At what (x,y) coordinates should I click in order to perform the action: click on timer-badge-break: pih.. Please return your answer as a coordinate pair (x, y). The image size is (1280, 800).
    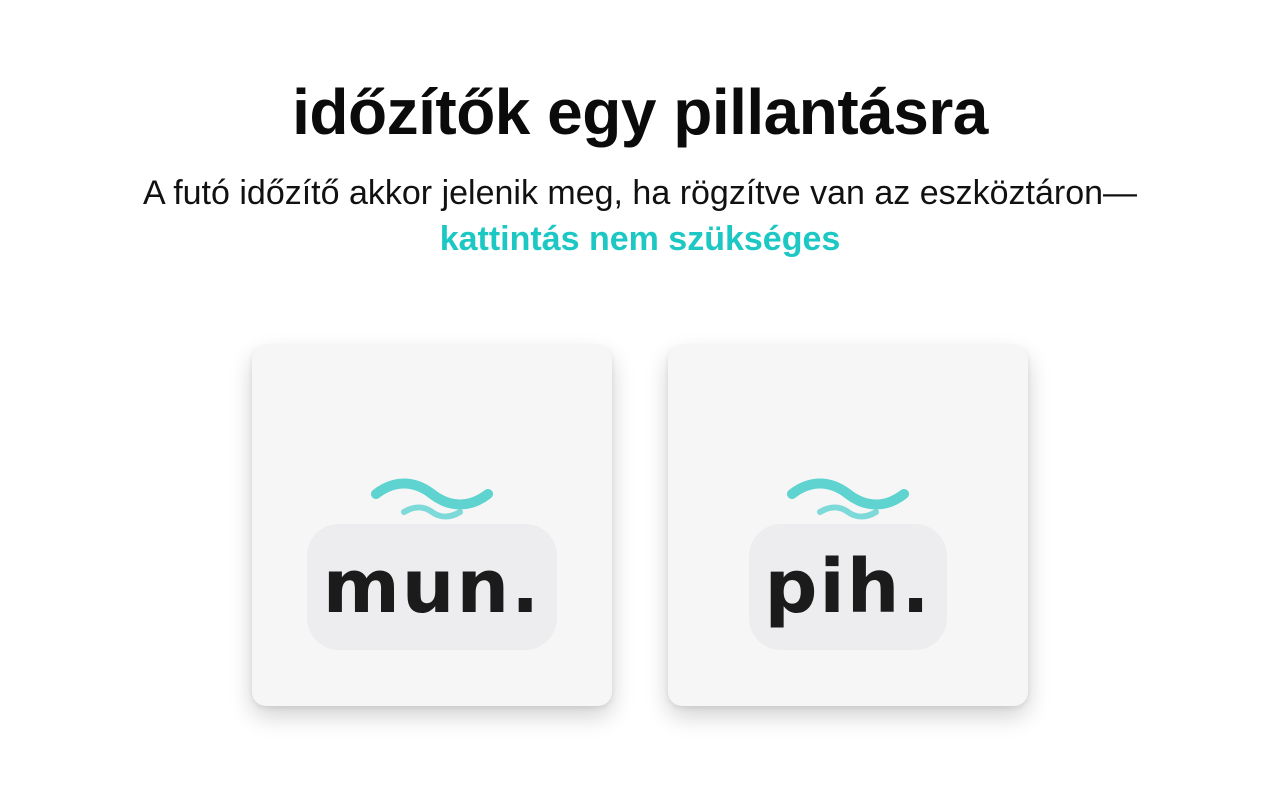
    Looking at the image, I should click on (848, 587).